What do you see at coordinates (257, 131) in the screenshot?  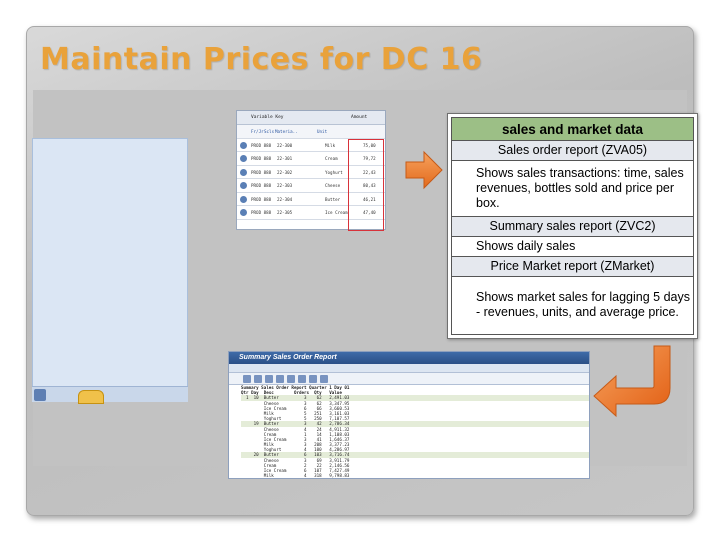 I see `subheader-frjr: Fr/Jr` at bounding box center [257, 131].